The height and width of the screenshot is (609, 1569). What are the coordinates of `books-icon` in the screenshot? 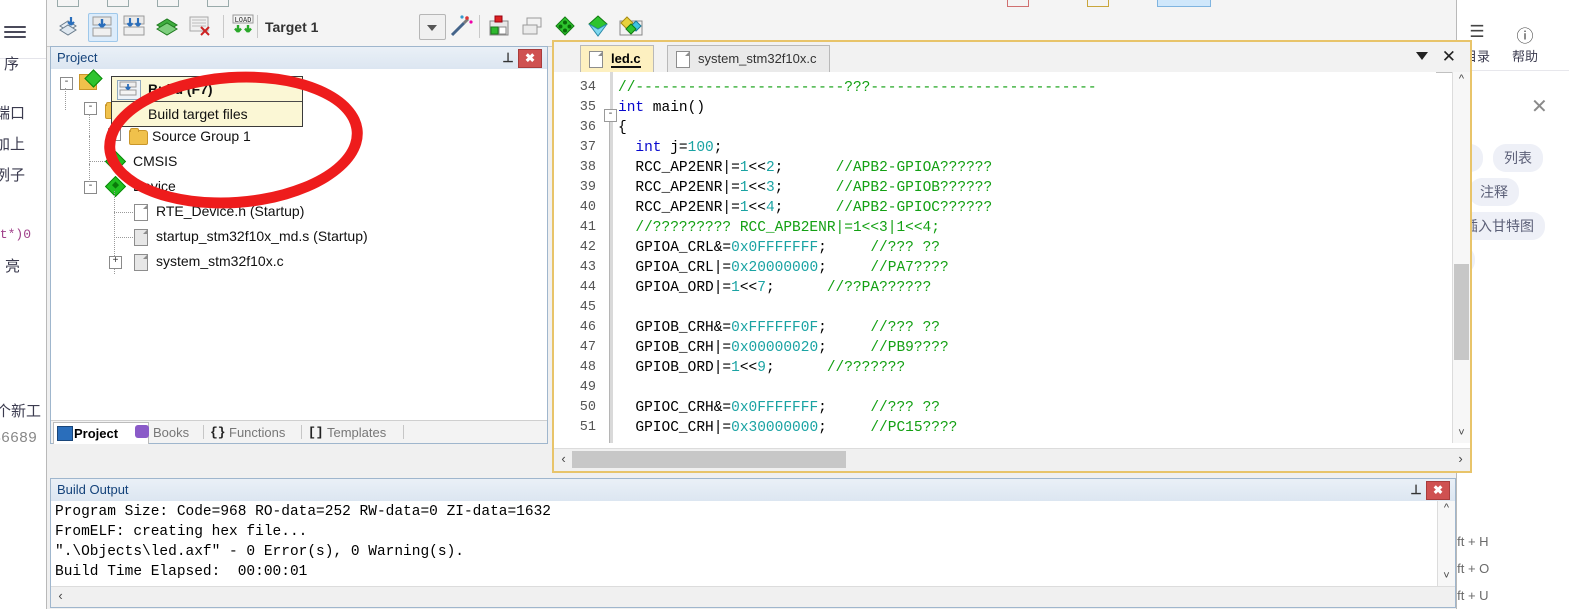 It's located at (142, 431).